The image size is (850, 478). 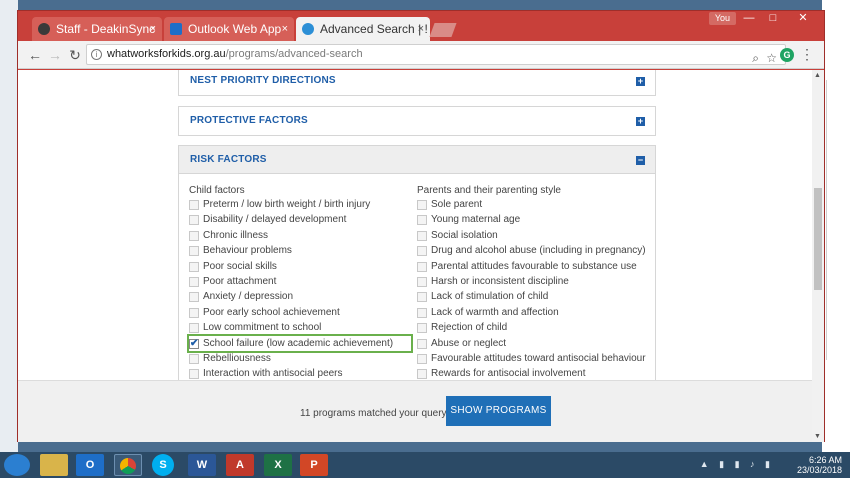 I want to click on parent-factor-checkbox-option: Lack of warmth and affection, so click(x=535, y=312).